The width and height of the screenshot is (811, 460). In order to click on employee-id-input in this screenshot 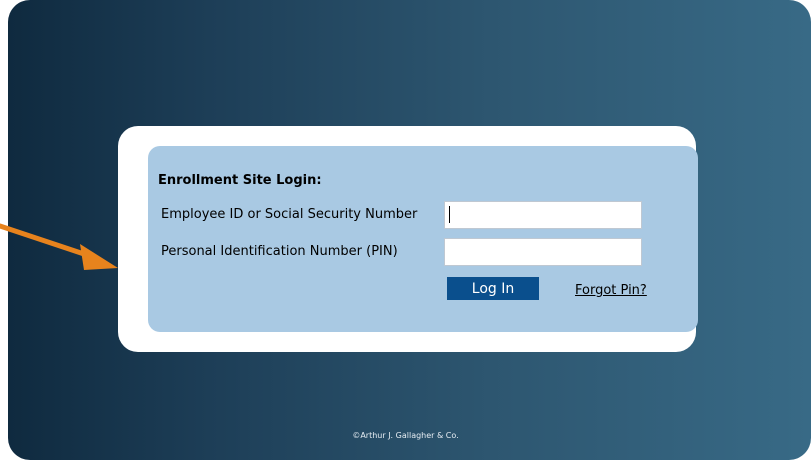, I will do `click(543, 215)`.